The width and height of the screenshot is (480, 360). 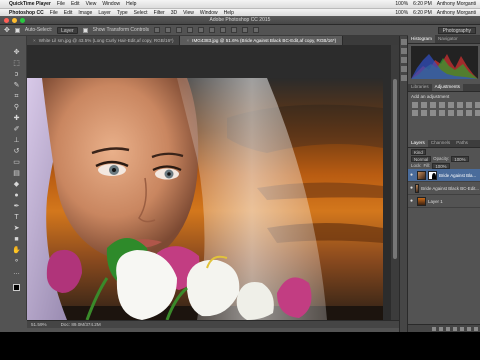 What do you see at coordinates (16, 96) in the screenshot?
I see `crop-icon: ⌗` at bounding box center [16, 96].